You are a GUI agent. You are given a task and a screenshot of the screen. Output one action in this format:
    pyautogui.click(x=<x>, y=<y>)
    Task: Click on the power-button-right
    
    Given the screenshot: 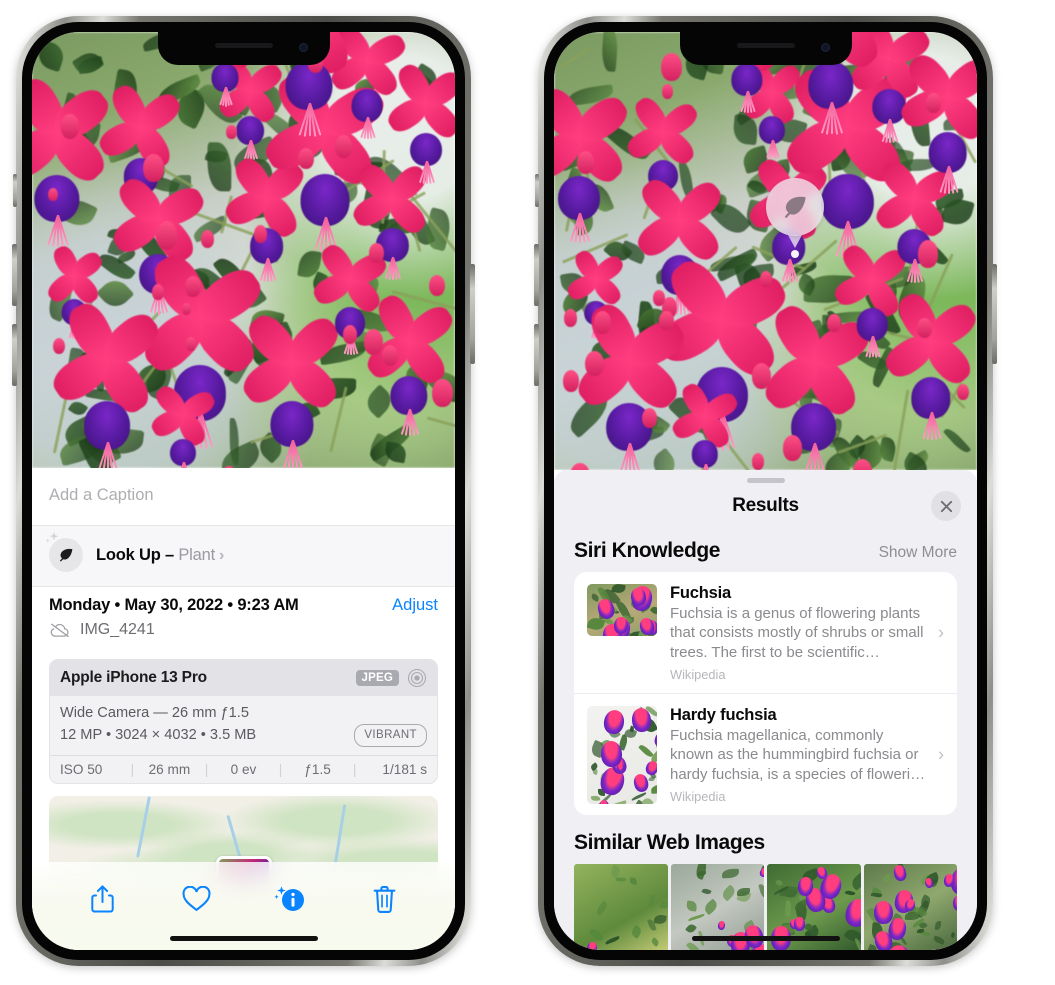 What is the action you would take?
    pyautogui.click(x=994, y=314)
    